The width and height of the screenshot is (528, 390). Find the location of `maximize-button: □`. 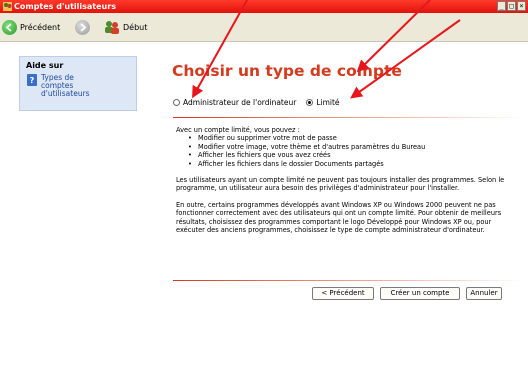

maximize-button: □ is located at coordinates (511, 6).